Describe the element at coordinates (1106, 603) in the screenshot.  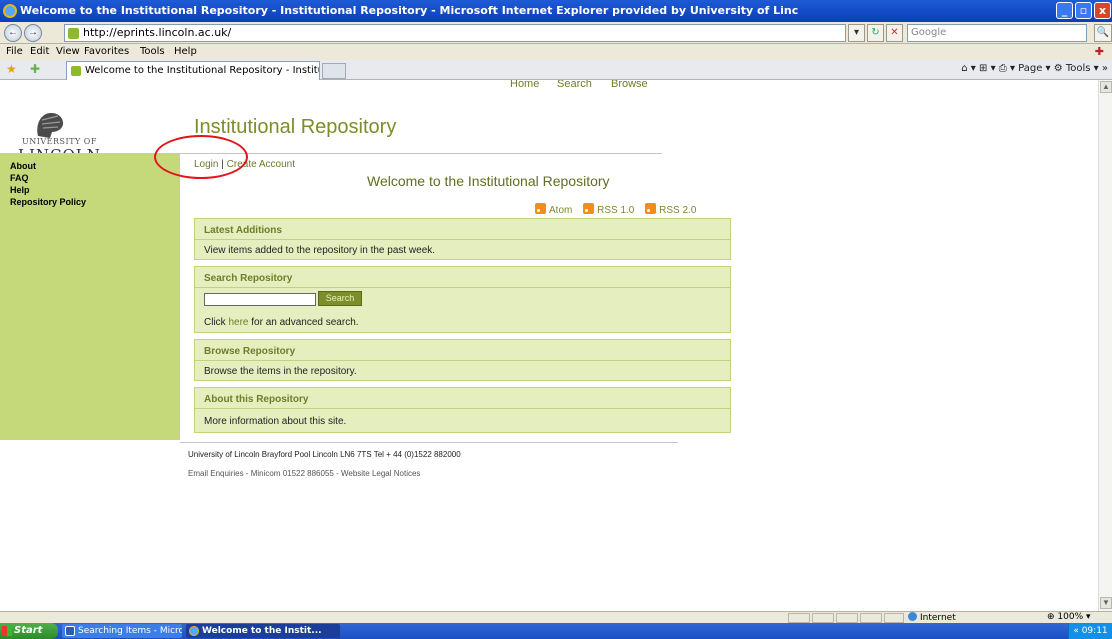
I see `scroll-down-icon: ▼` at that location.